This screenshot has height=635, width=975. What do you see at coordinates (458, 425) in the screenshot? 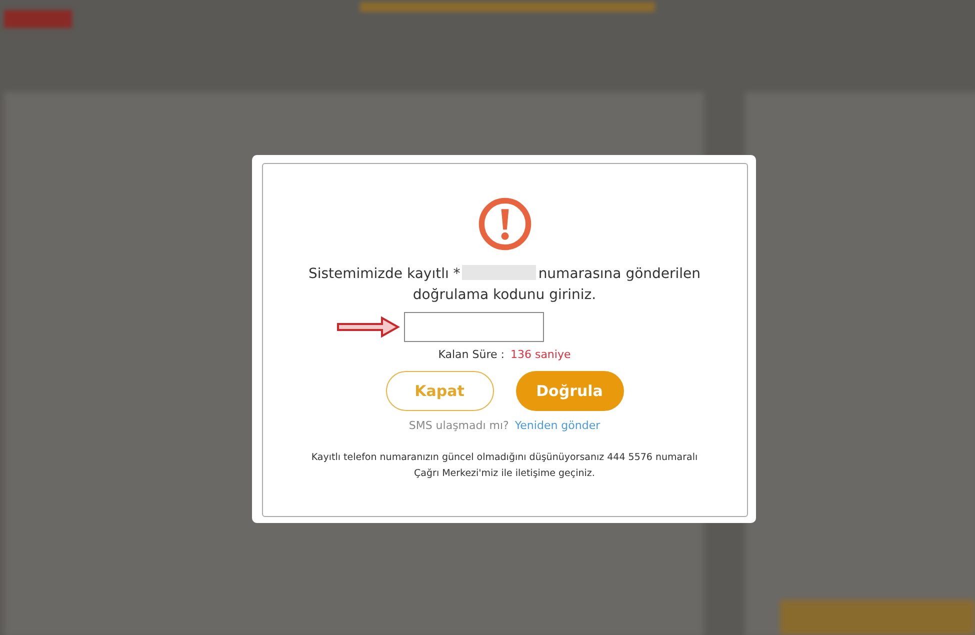
I see `resend-question: SMS ulaşmadı mı?` at bounding box center [458, 425].